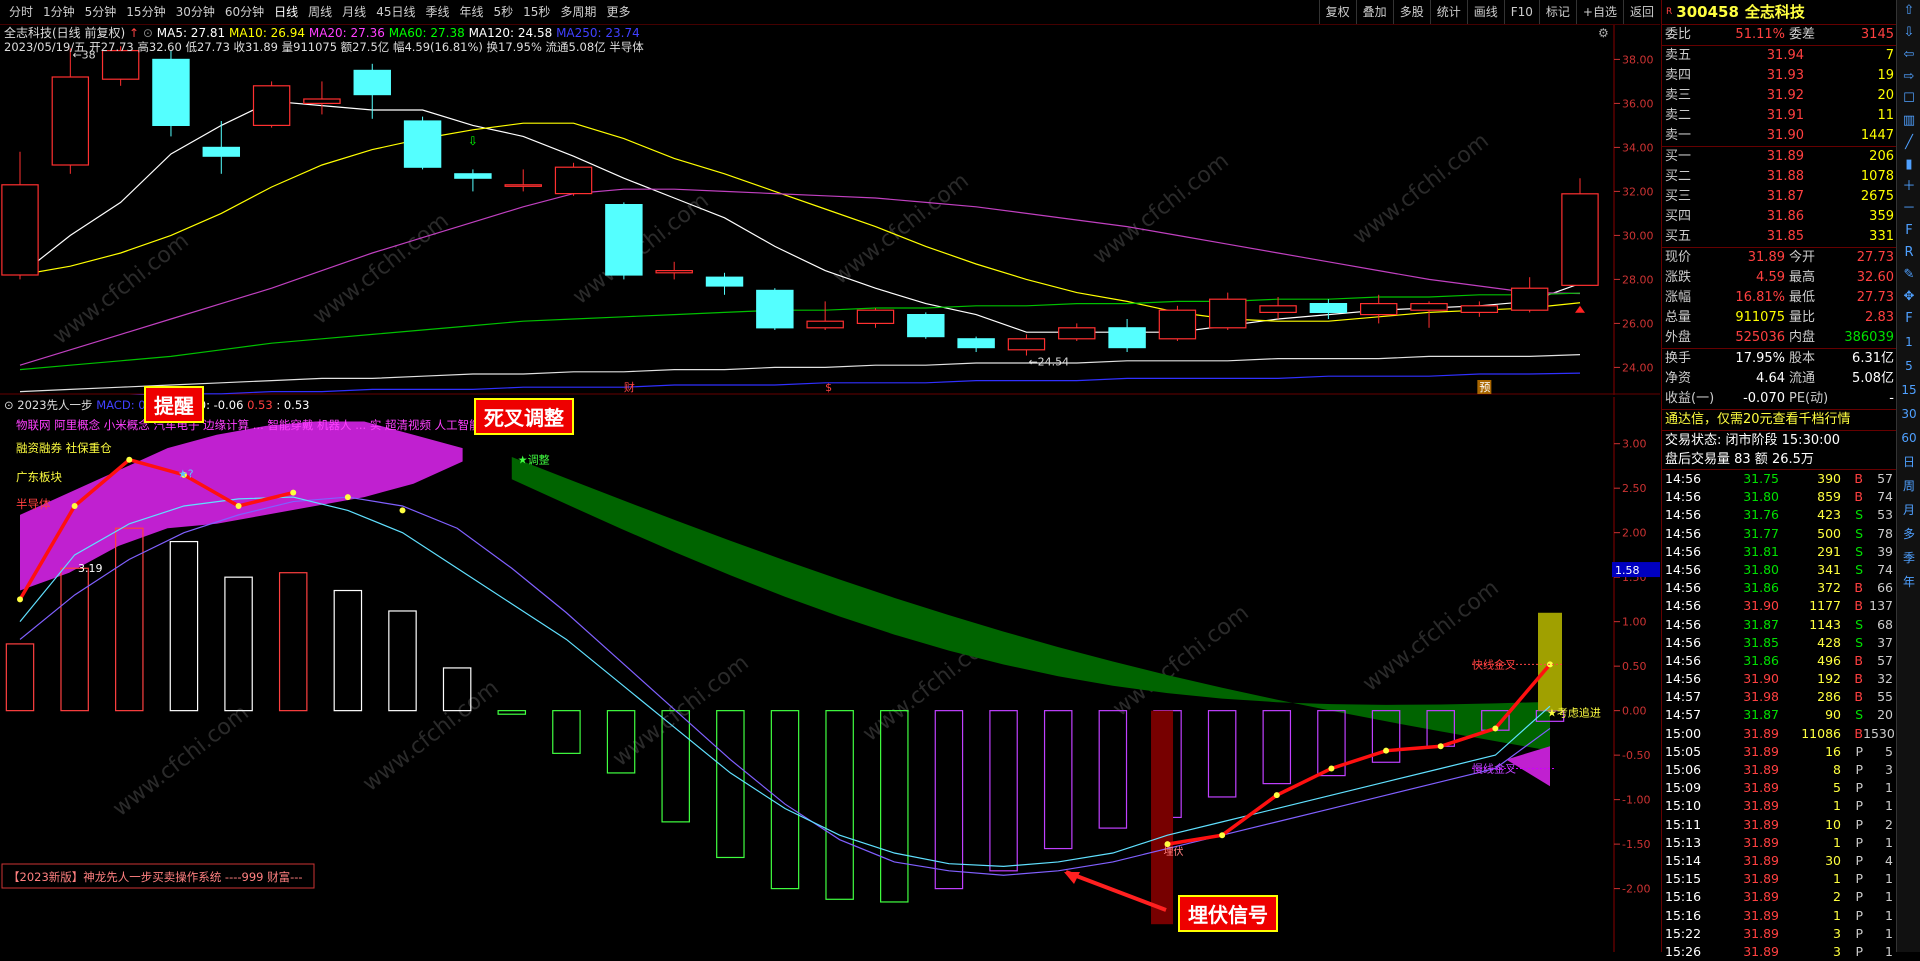 The width and height of the screenshot is (1920, 961). Describe the element at coordinates (1908, 209) in the screenshot. I see `minus-icon: －` at that location.